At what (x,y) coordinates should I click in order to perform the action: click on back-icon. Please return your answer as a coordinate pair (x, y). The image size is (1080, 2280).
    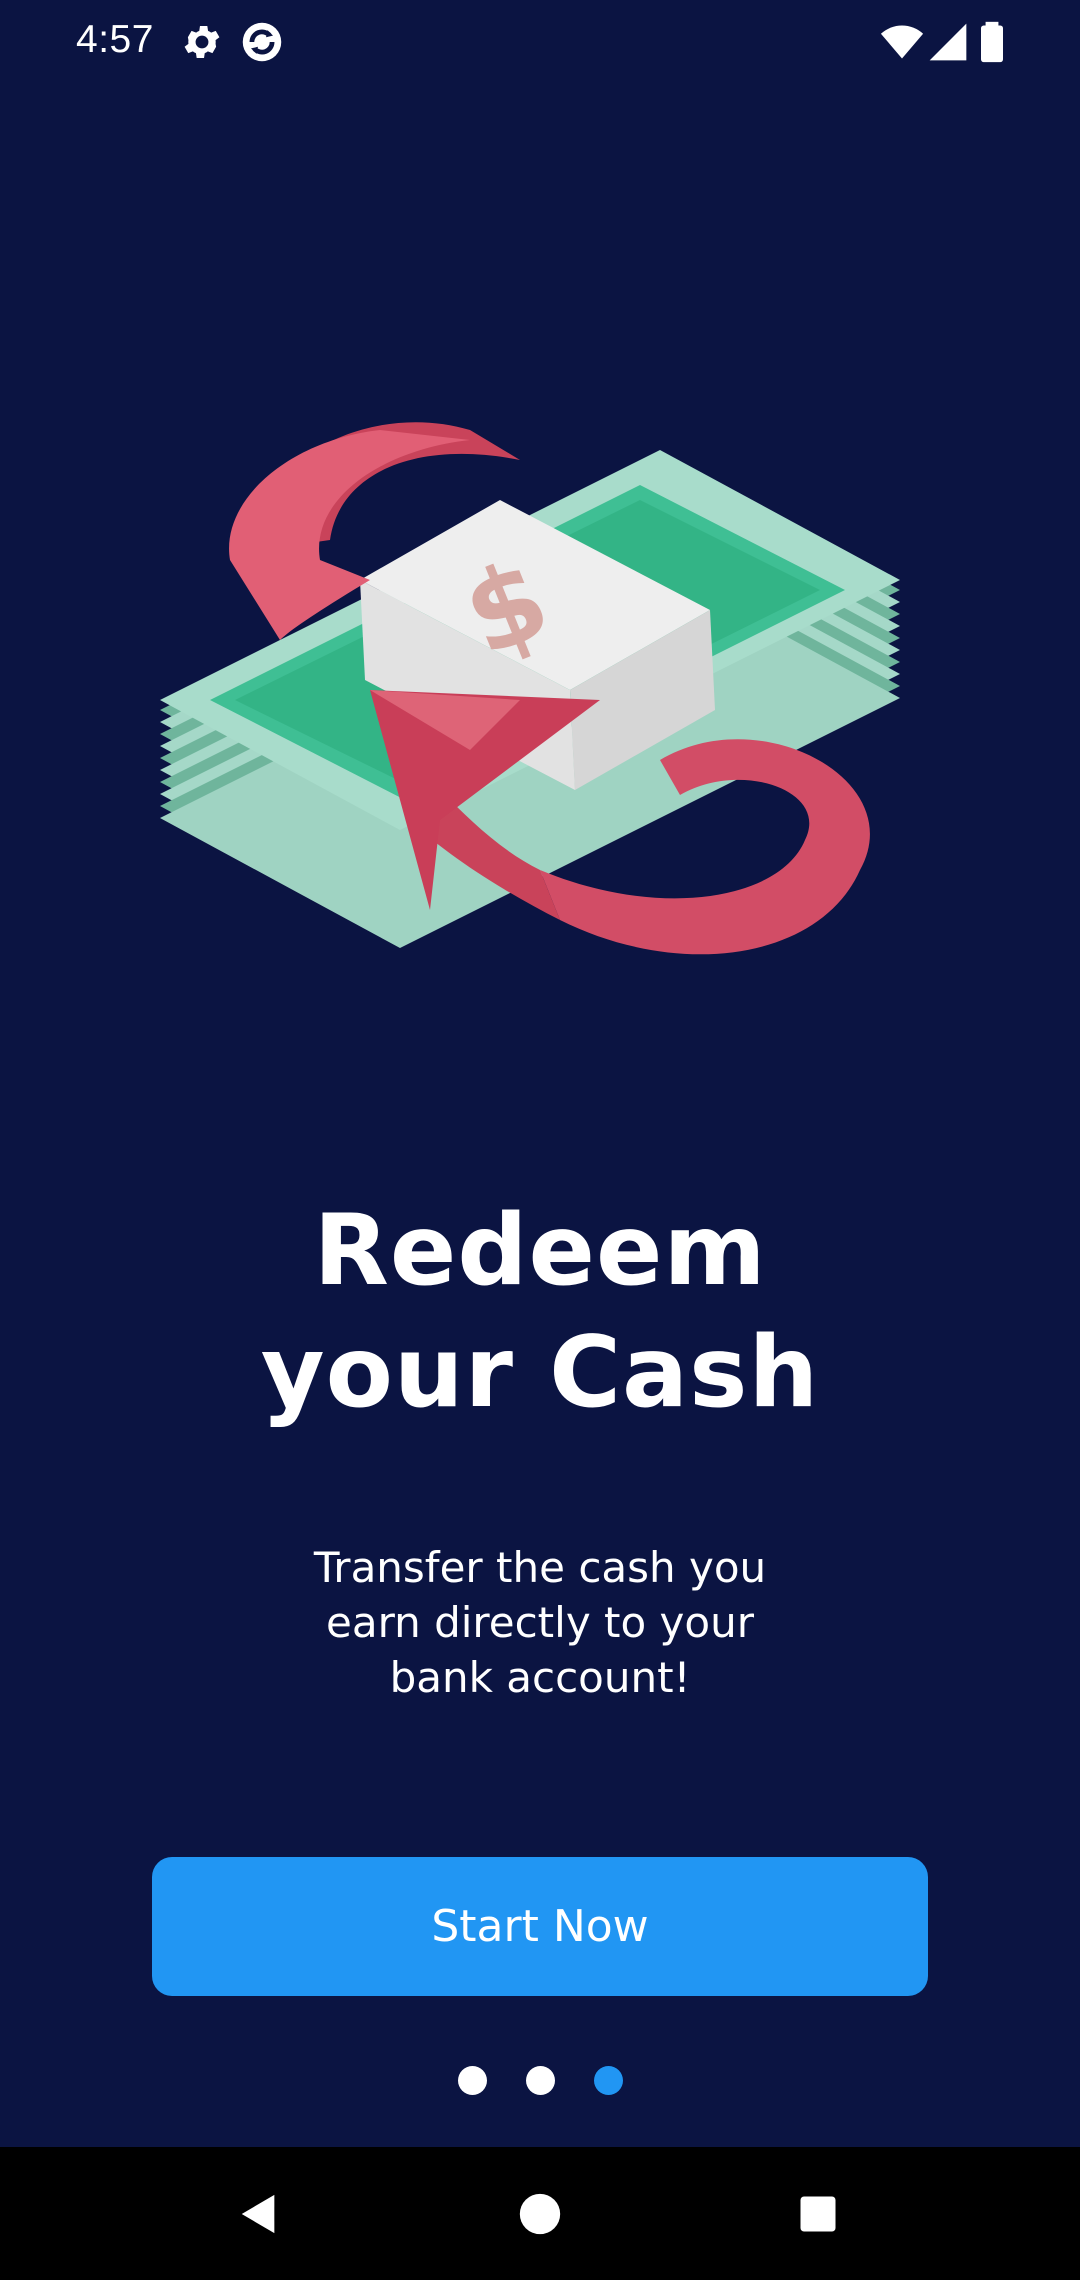
    Looking at the image, I should click on (258, 2214).